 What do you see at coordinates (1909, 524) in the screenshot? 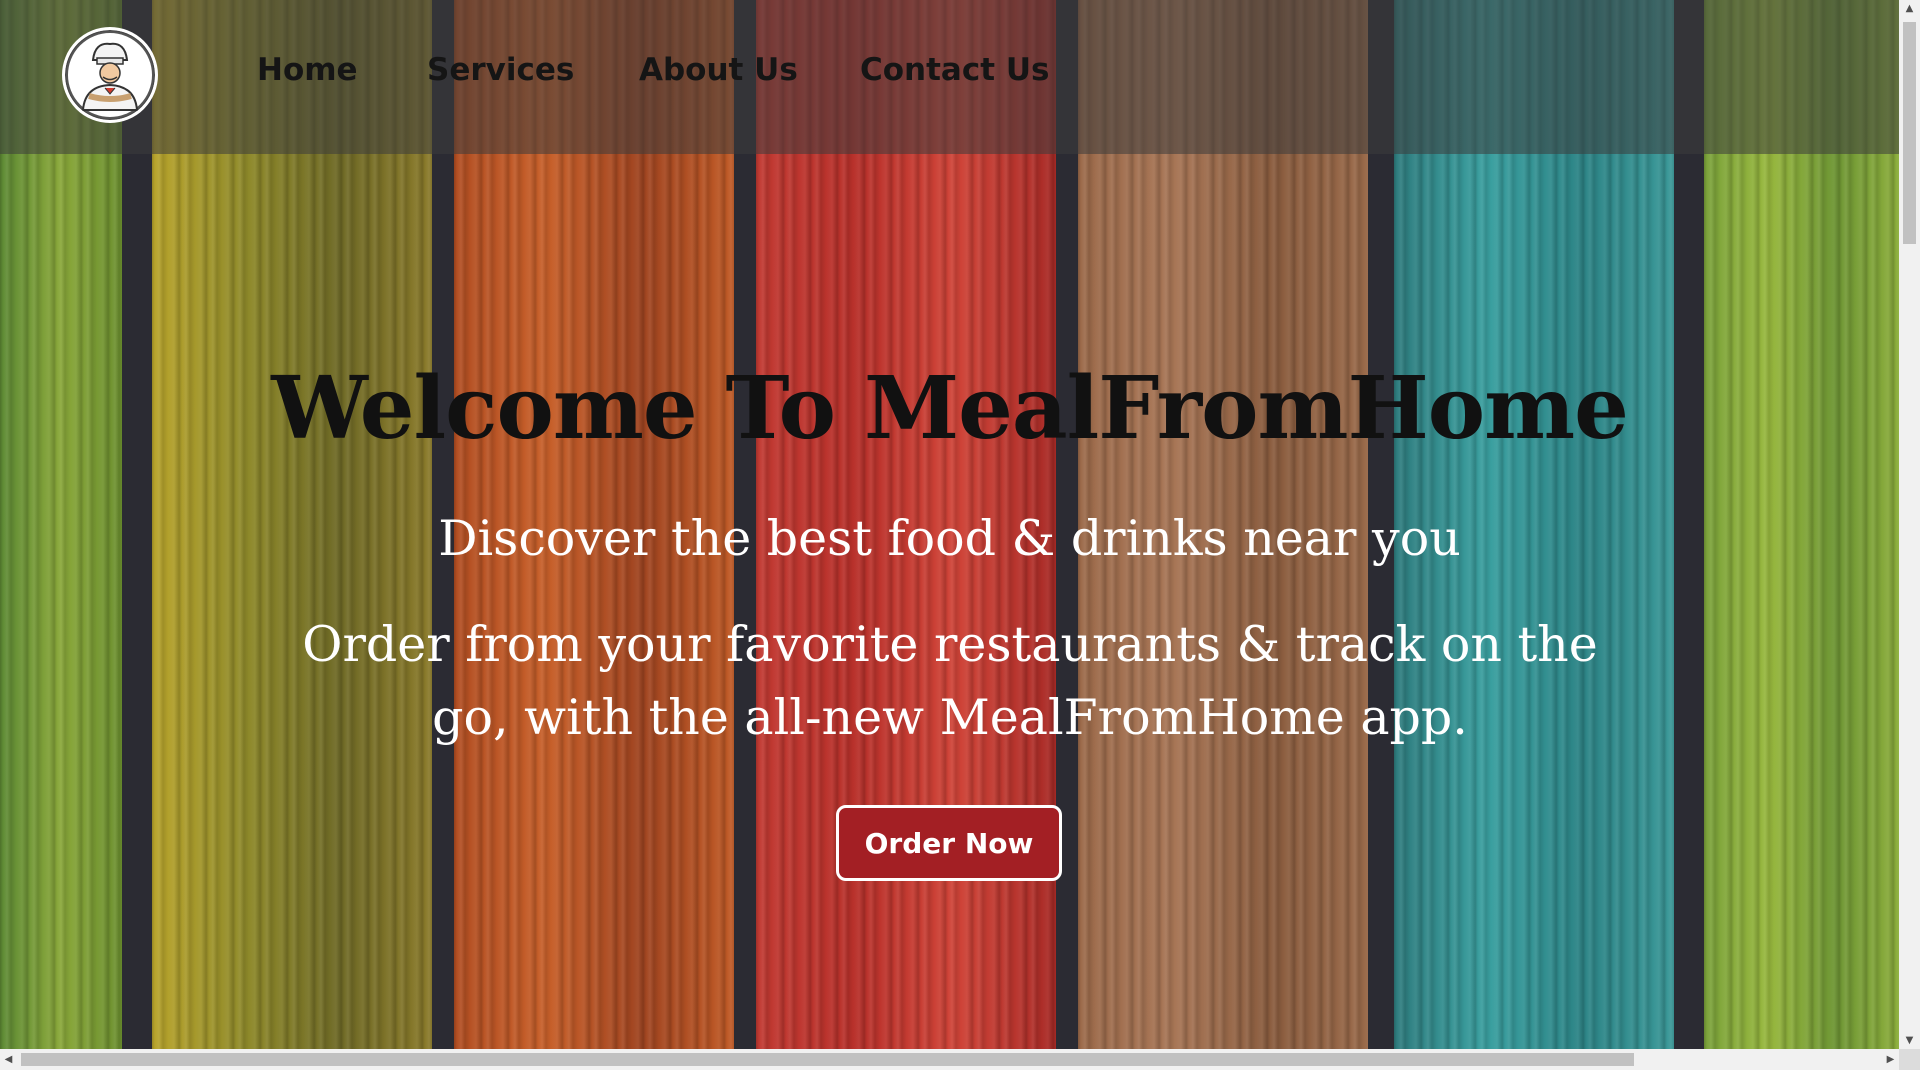
I see `vertical-scrollbar: ▲ ▼` at bounding box center [1909, 524].